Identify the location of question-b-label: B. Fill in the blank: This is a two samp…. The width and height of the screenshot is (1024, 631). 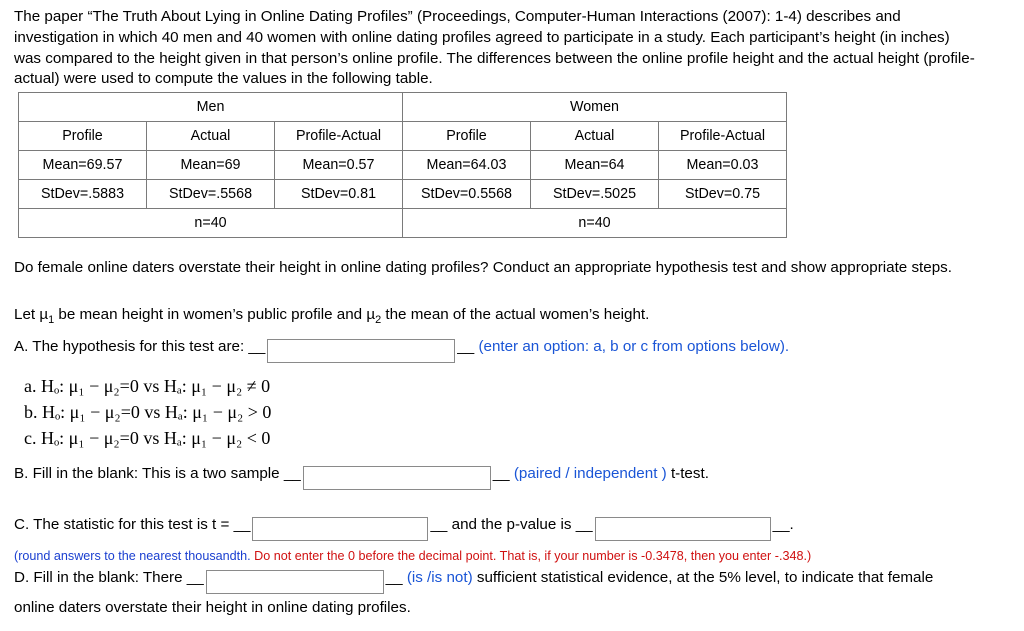
(157, 473).